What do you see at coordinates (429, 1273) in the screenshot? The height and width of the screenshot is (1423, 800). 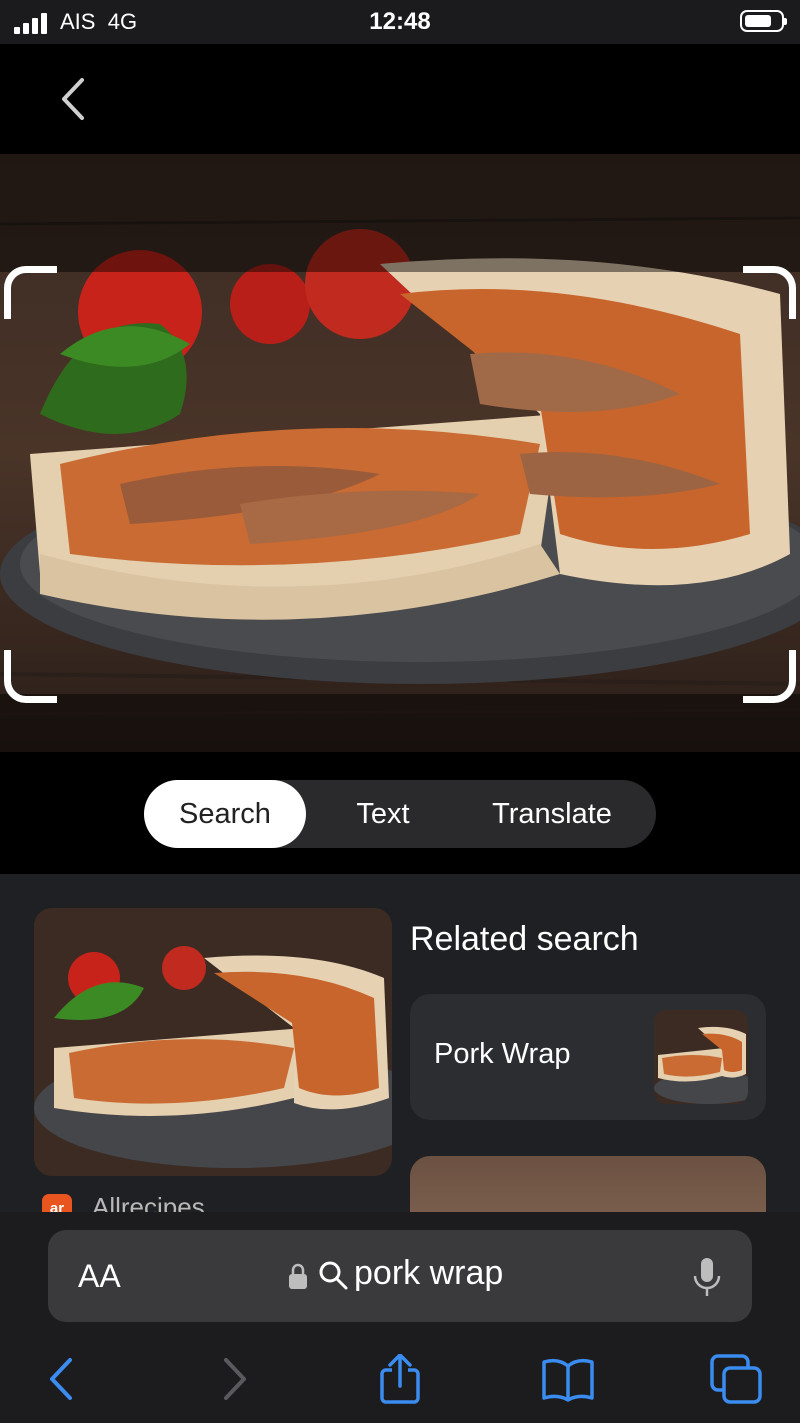 I see `url-text: pork wrap` at bounding box center [429, 1273].